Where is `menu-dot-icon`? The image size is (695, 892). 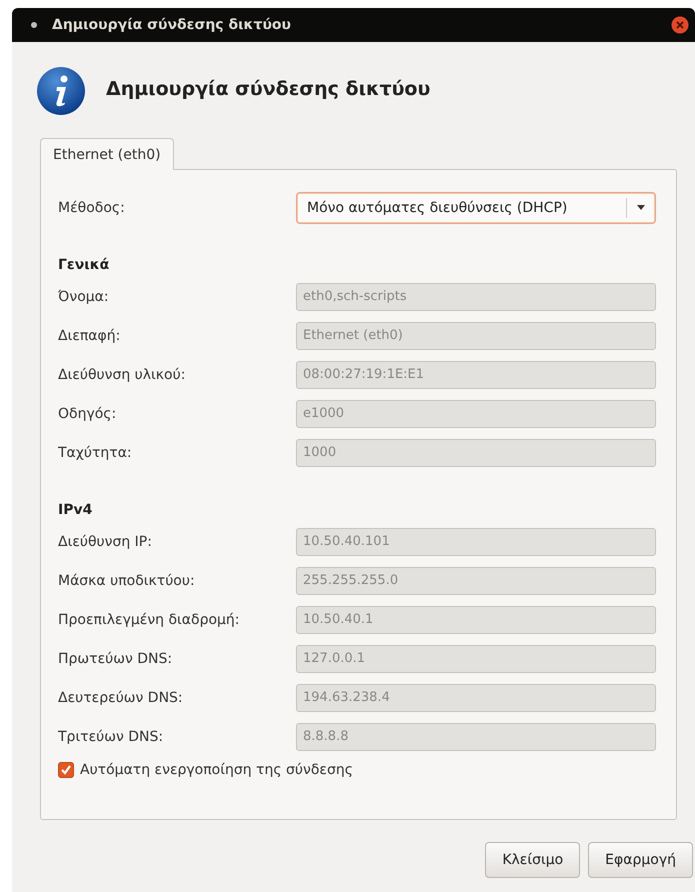 menu-dot-icon is located at coordinates (34, 25).